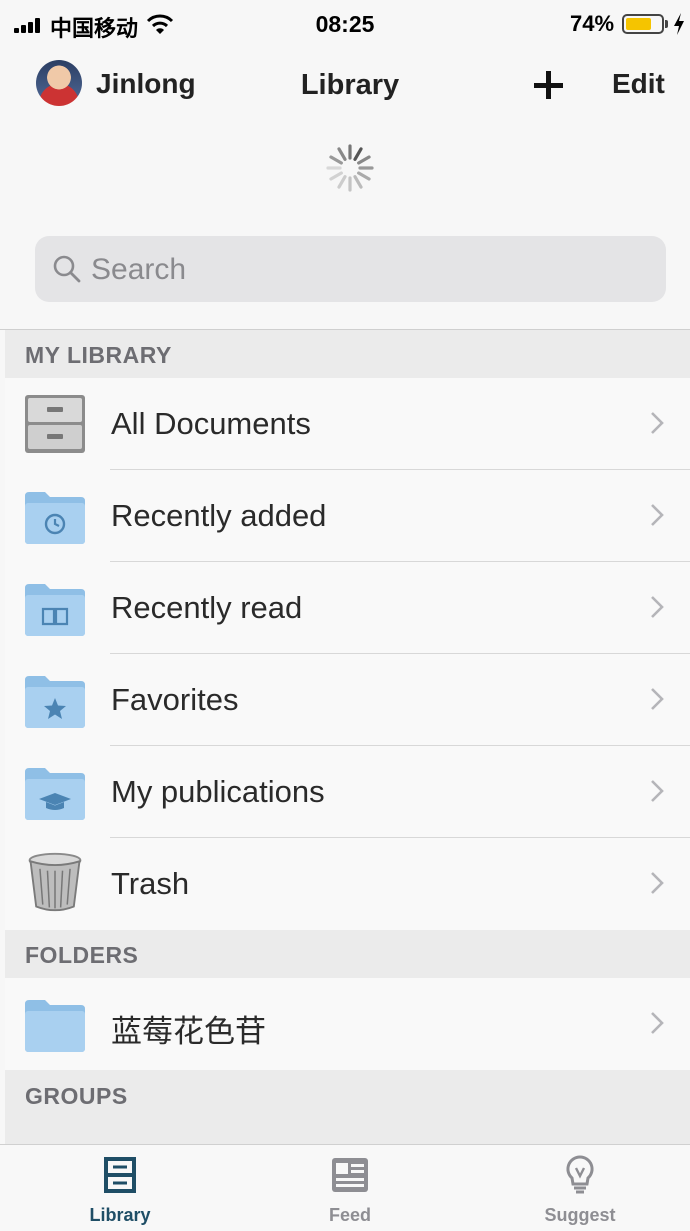 Image resolution: width=690 pixels, height=1231 pixels. What do you see at coordinates (361, 270) in the screenshot?
I see `search-input` at bounding box center [361, 270].